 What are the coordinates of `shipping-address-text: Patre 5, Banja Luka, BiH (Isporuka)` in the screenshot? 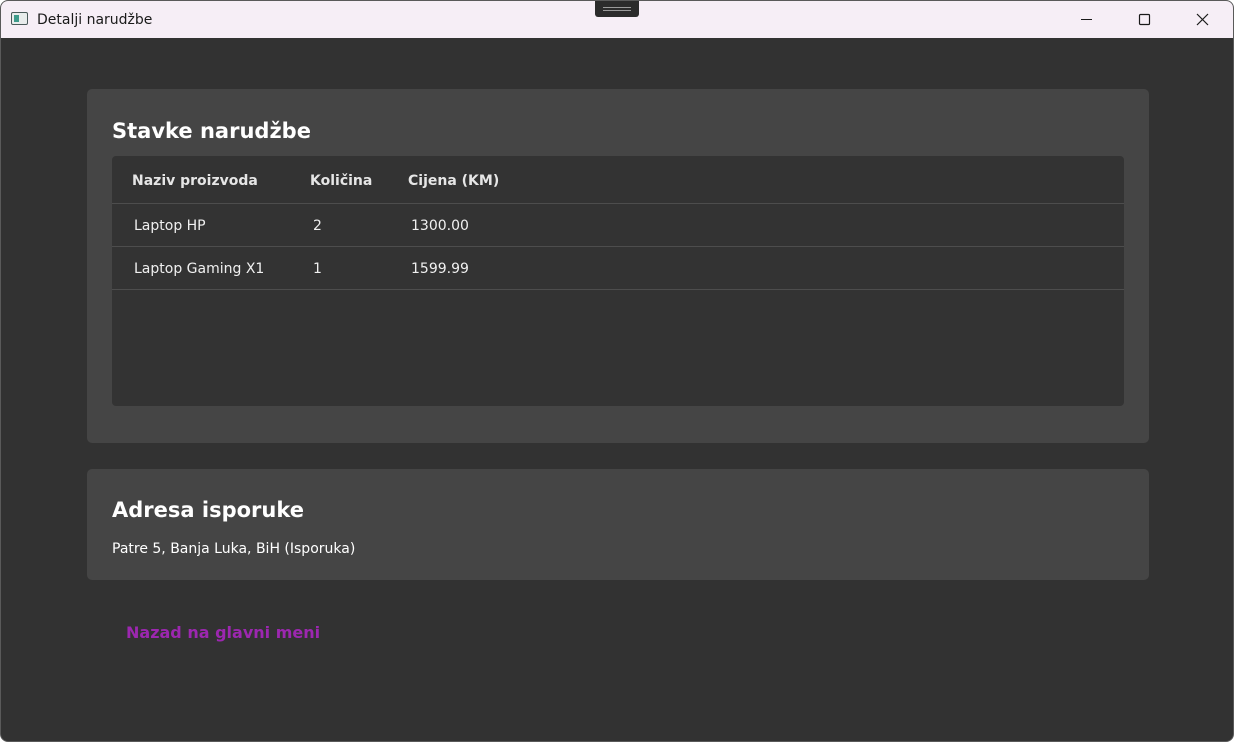 It's located at (234, 549).